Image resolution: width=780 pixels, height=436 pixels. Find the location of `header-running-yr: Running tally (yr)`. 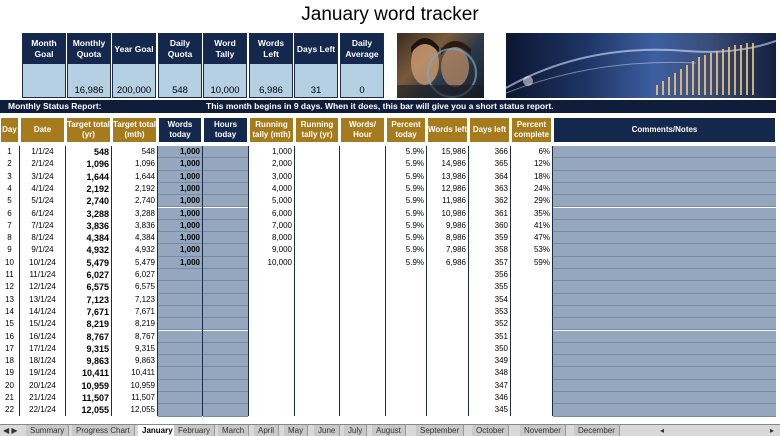

header-running-yr: Running tally (yr) is located at coordinates (317, 130).